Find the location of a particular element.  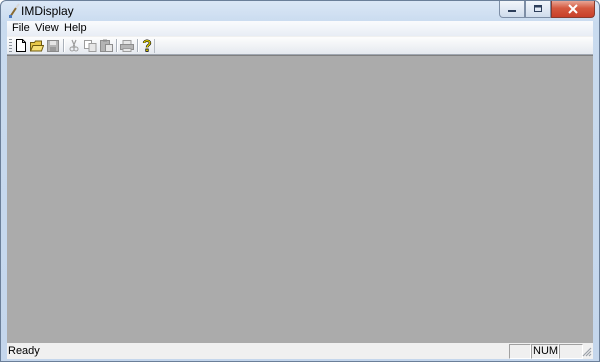

new-document-icon is located at coordinates (21, 45).